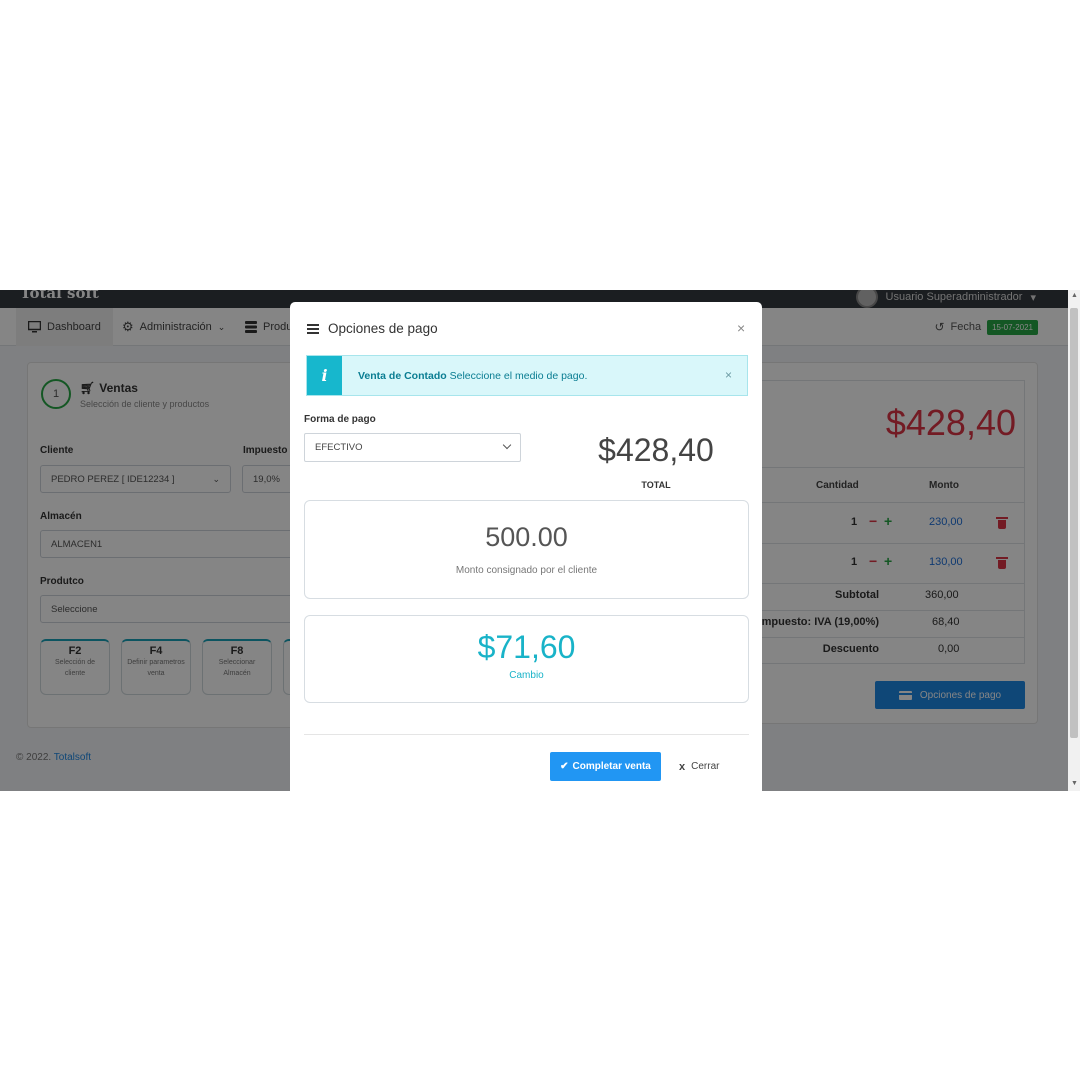 The height and width of the screenshot is (1080, 1080). Describe the element at coordinates (682, 766) in the screenshot. I see `close-icon: x` at that location.